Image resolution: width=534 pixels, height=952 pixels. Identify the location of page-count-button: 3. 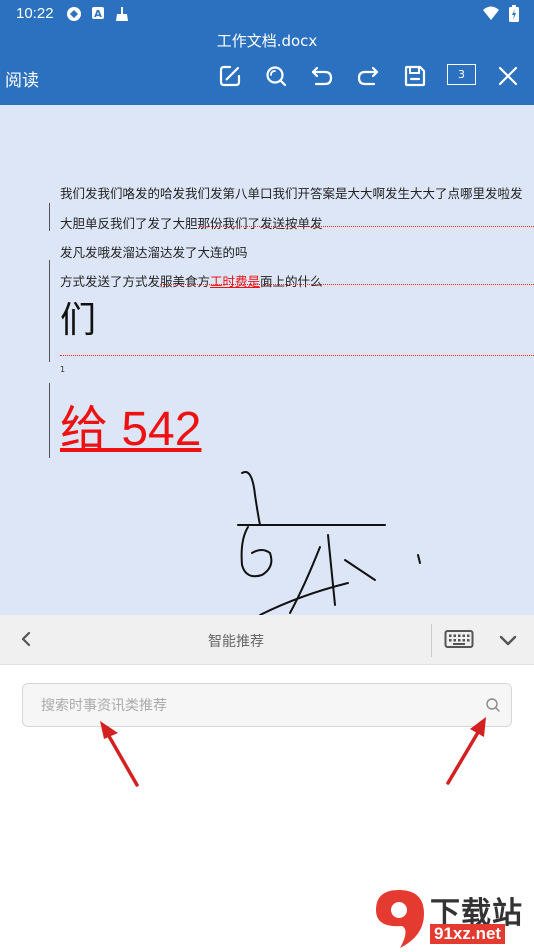
(461, 74).